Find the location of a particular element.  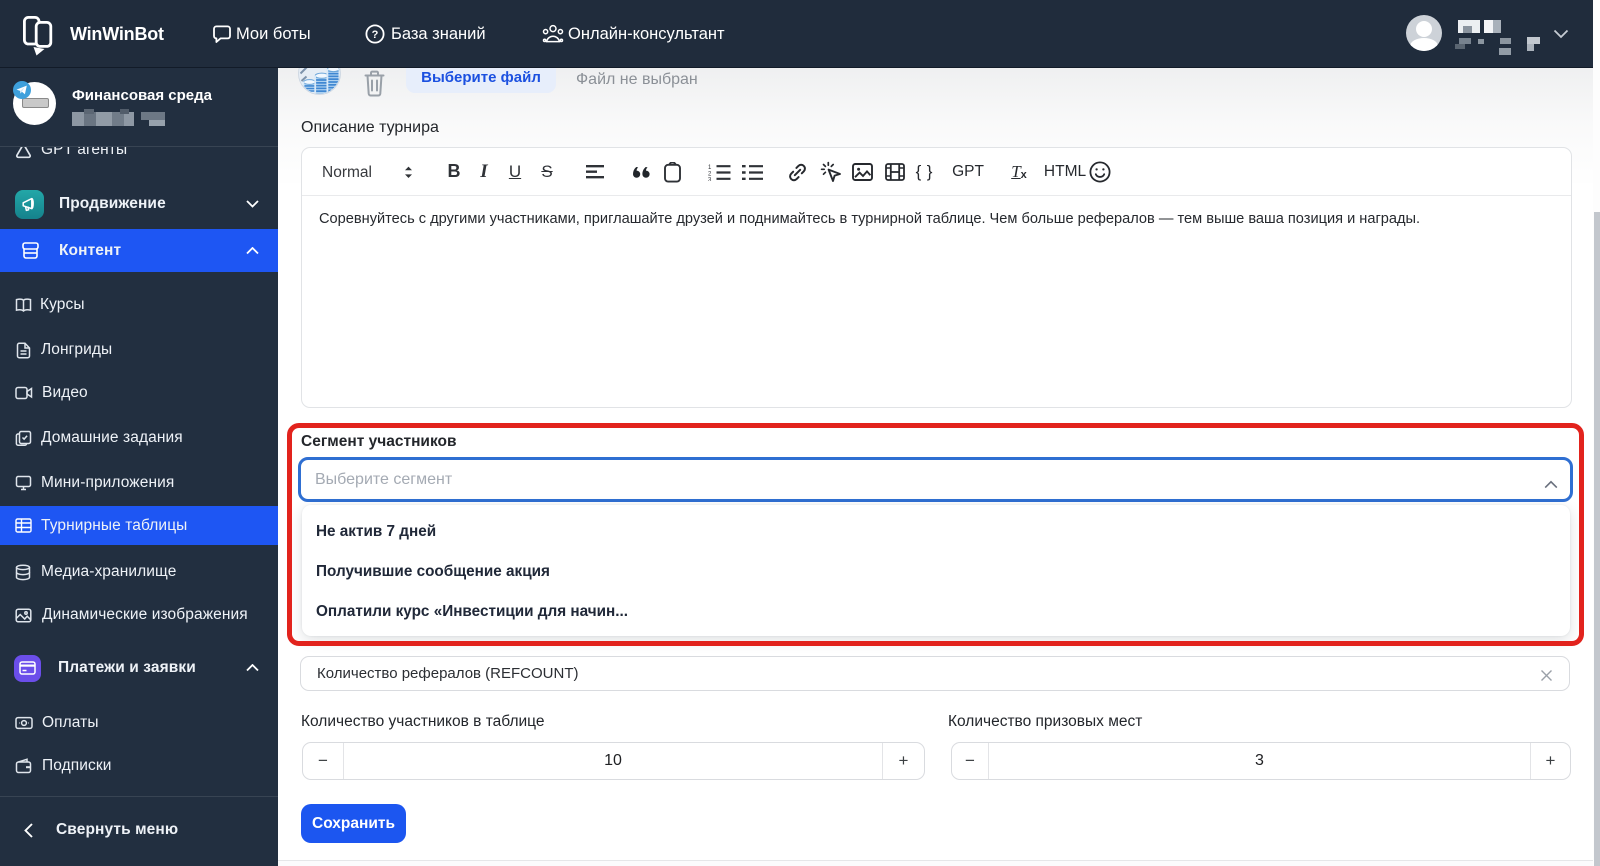

svg-text: 1 is located at coordinates (710, 168).